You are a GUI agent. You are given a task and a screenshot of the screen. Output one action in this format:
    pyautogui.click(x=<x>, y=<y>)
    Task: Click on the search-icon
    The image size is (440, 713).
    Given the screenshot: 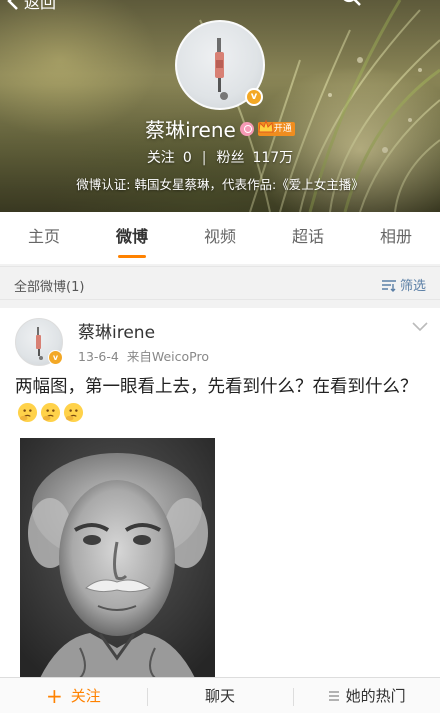 What is the action you would take?
    pyautogui.click(x=351, y=5)
    